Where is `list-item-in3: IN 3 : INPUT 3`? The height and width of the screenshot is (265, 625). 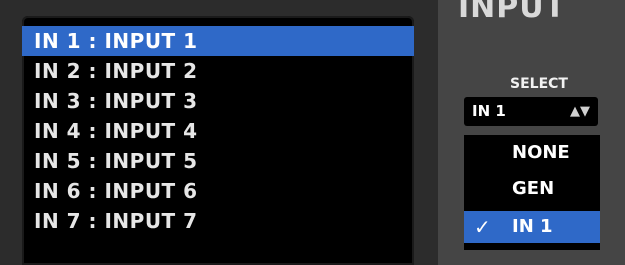 list-item-in3: IN 3 : INPUT 3 is located at coordinates (218, 101).